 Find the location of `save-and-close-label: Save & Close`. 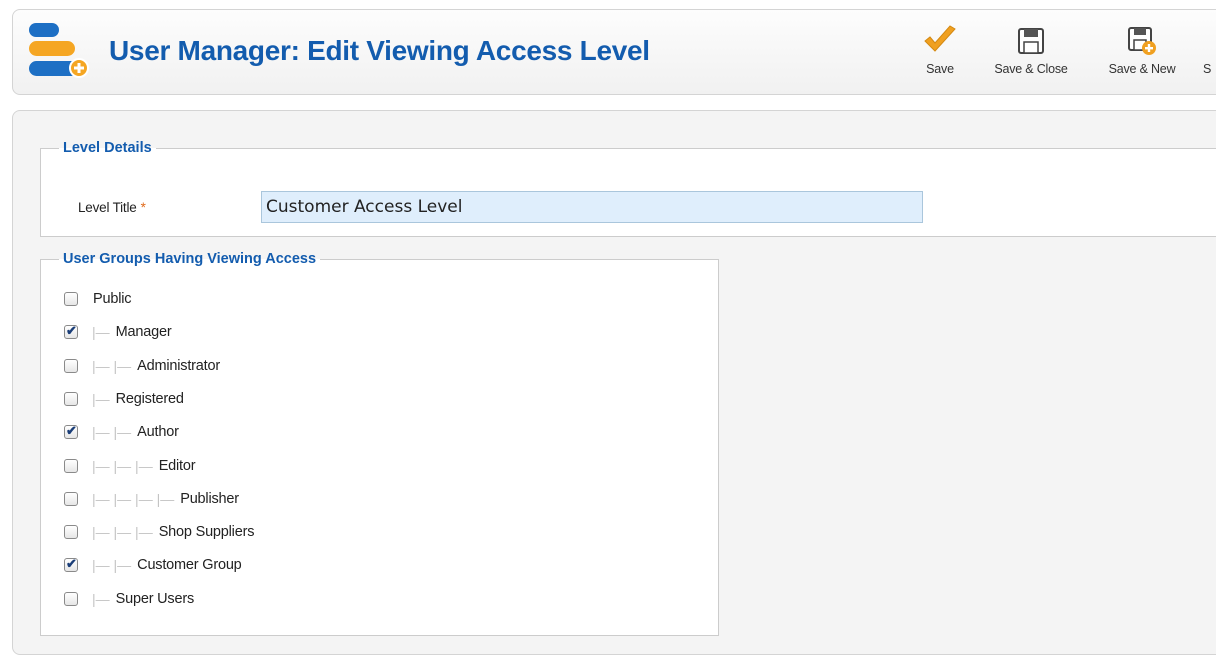

save-and-close-label: Save & Close is located at coordinates (1031, 69).